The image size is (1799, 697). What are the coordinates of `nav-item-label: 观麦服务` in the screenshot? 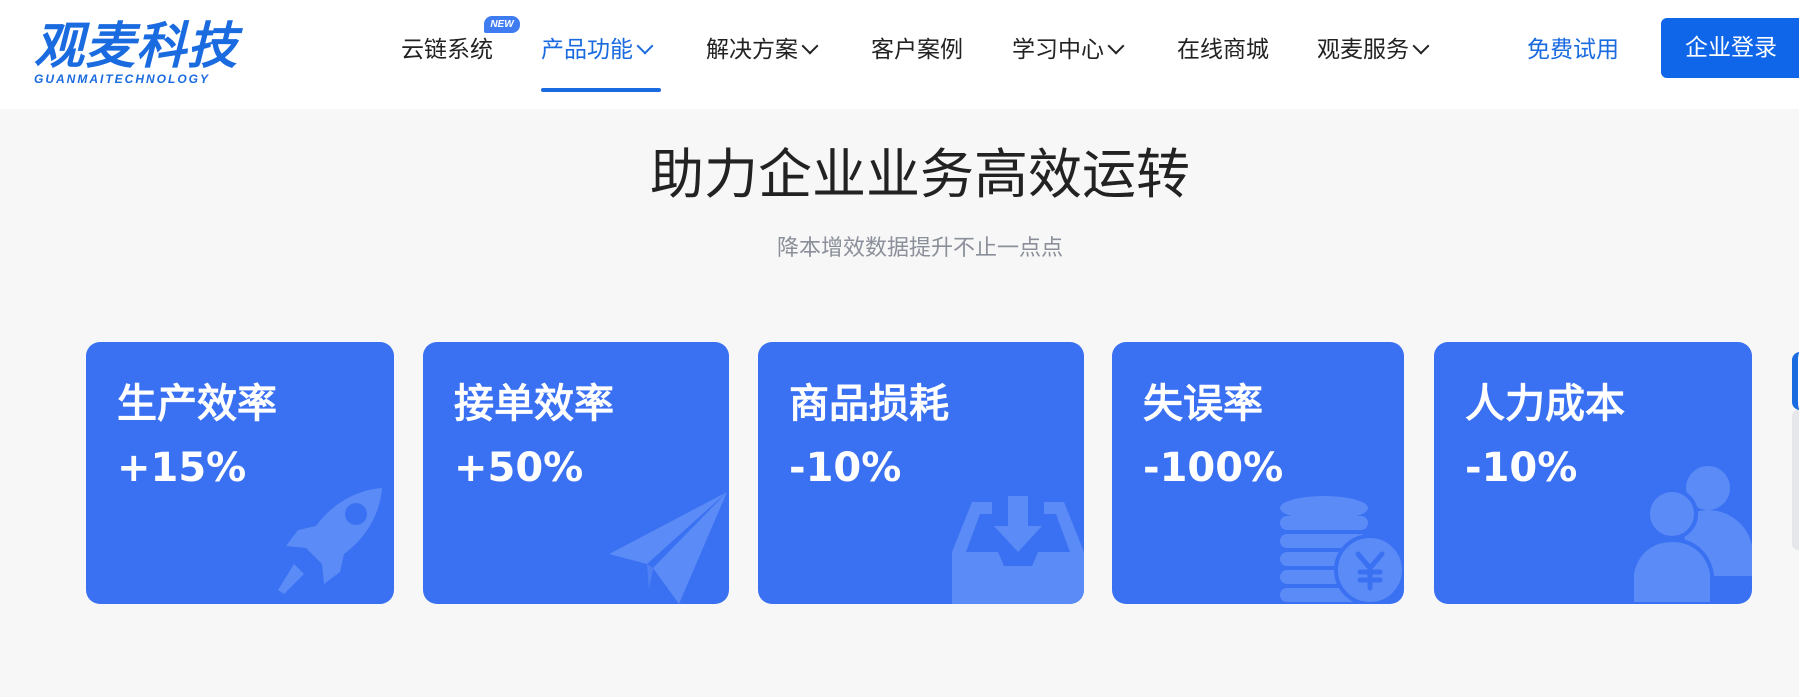 It's located at (1363, 50).